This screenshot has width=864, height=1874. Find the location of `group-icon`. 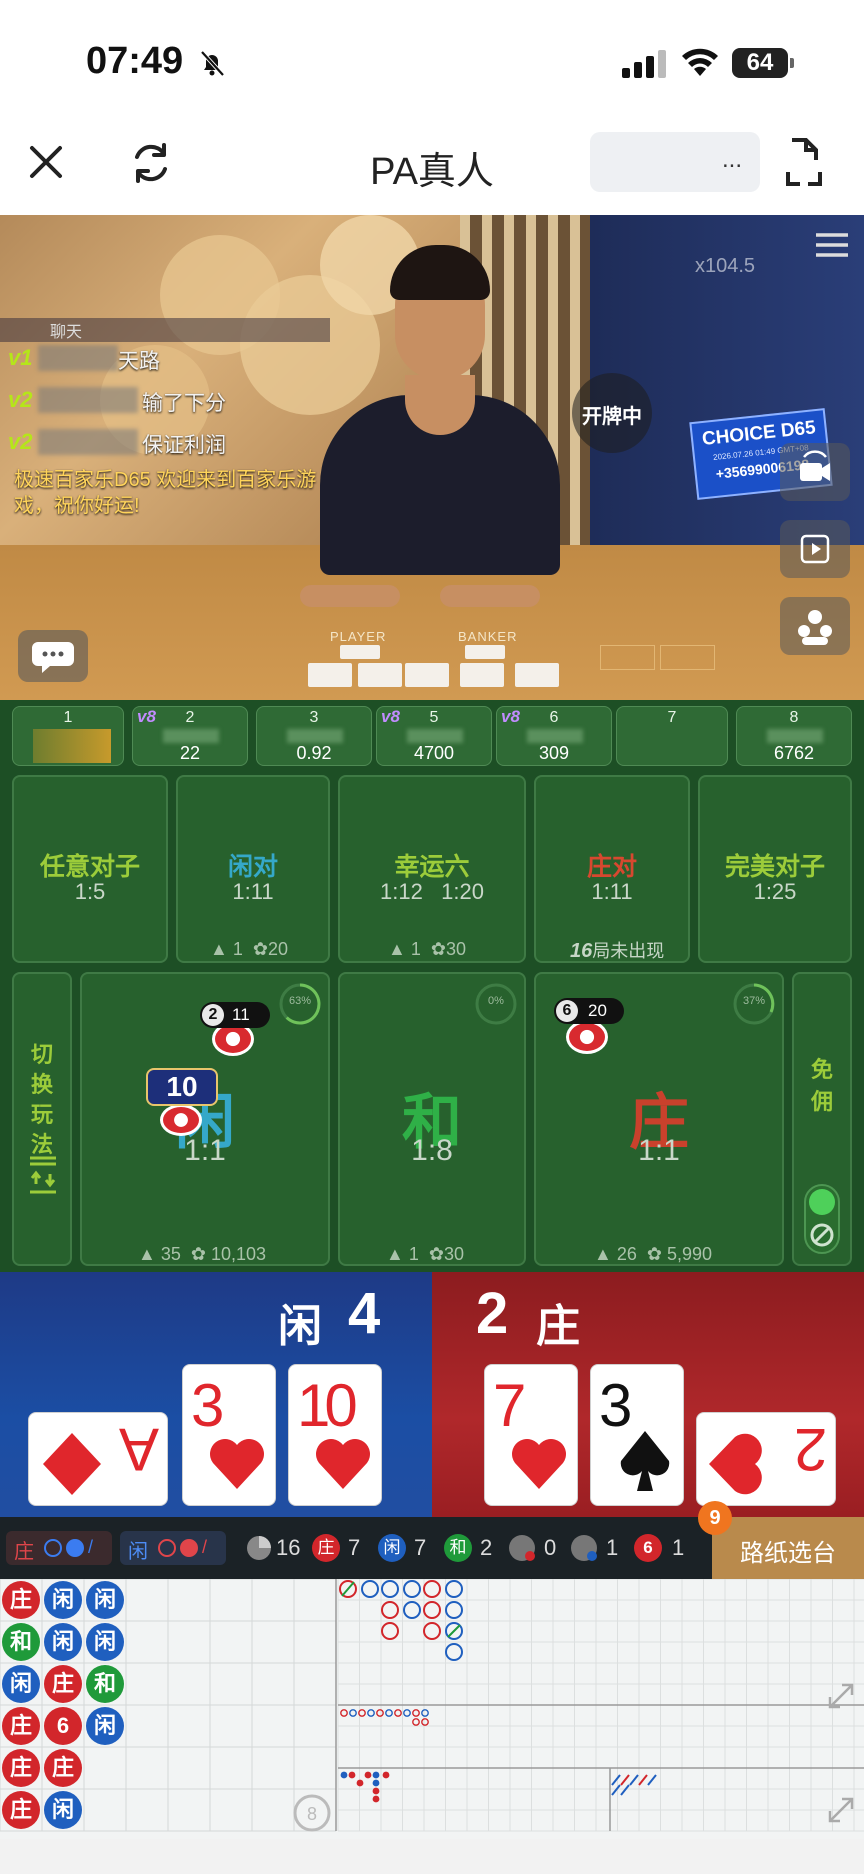

group-icon is located at coordinates (815, 627).